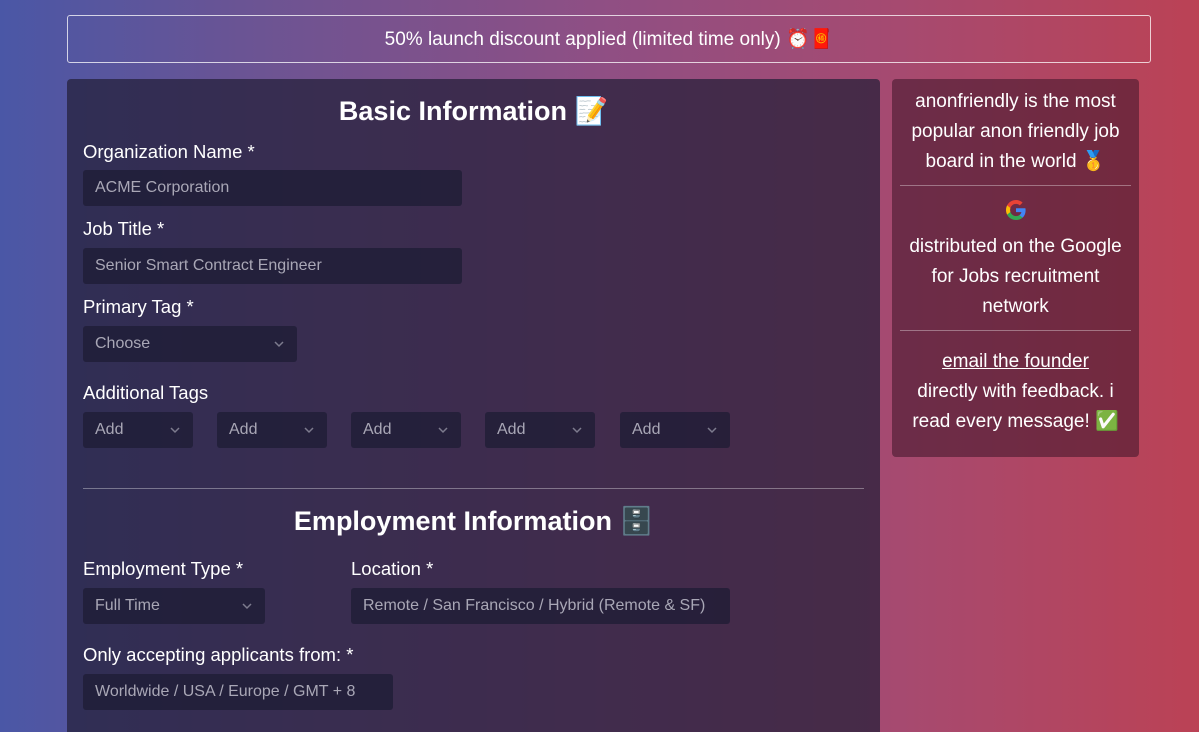 This screenshot has height=732, width=1199. I want to click on location-label: Location *, so click(392, 568).